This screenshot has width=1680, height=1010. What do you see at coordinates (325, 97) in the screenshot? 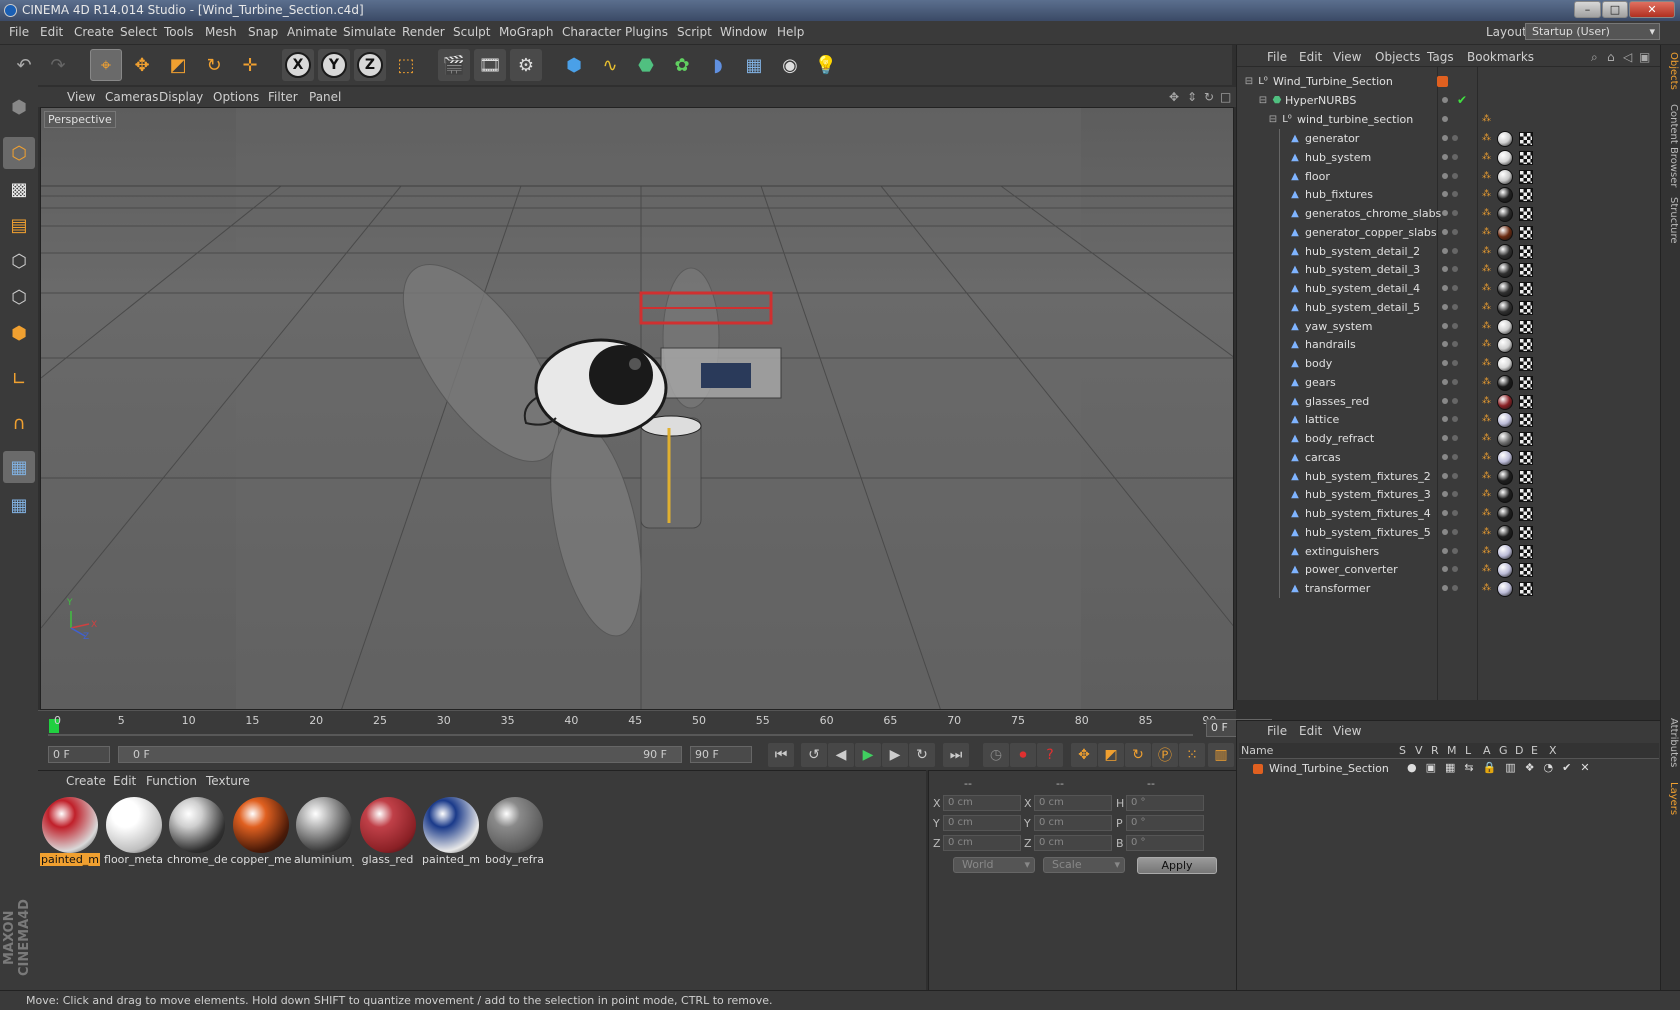
I see `viewport-menu-panel: Panel` at bounding box center [325, 97].